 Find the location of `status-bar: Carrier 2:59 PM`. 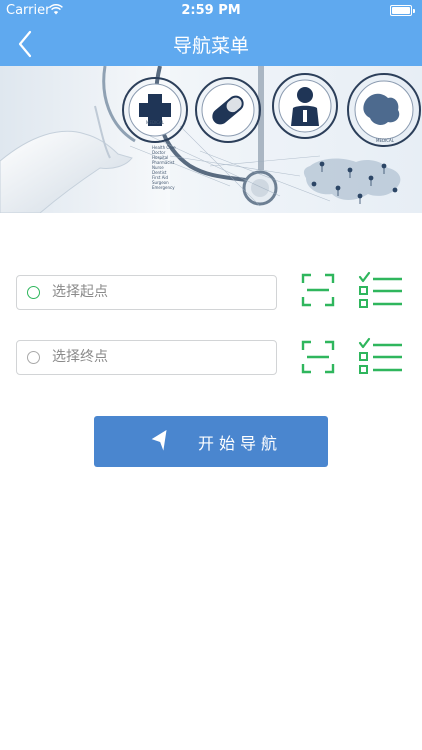

status-bar: Carrier 2:59 PM is located at coordinates (211, 11).